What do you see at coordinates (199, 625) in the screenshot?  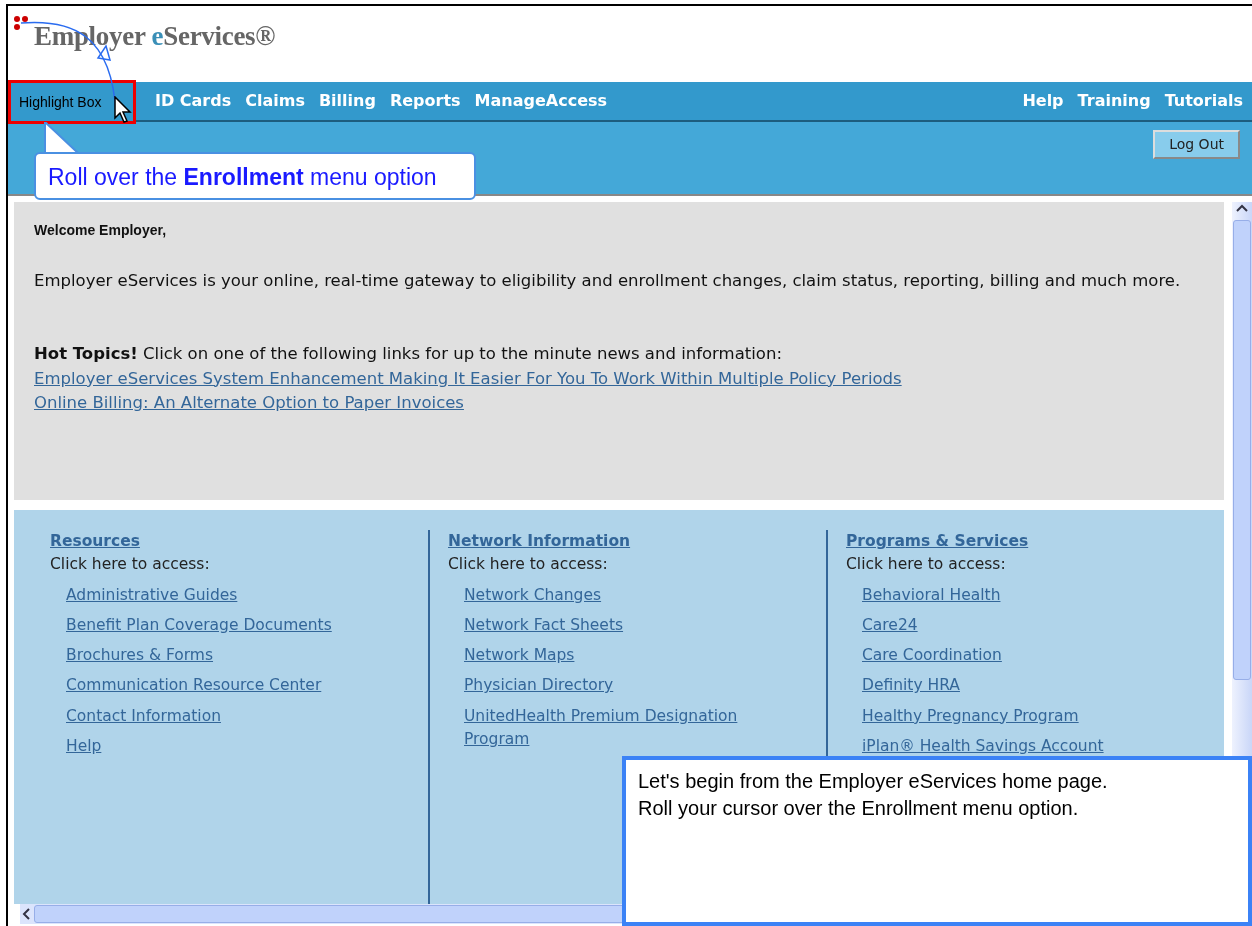 I see `resource-link: Benefit Plan Coverage Documents` at bounding box center [199, 625].